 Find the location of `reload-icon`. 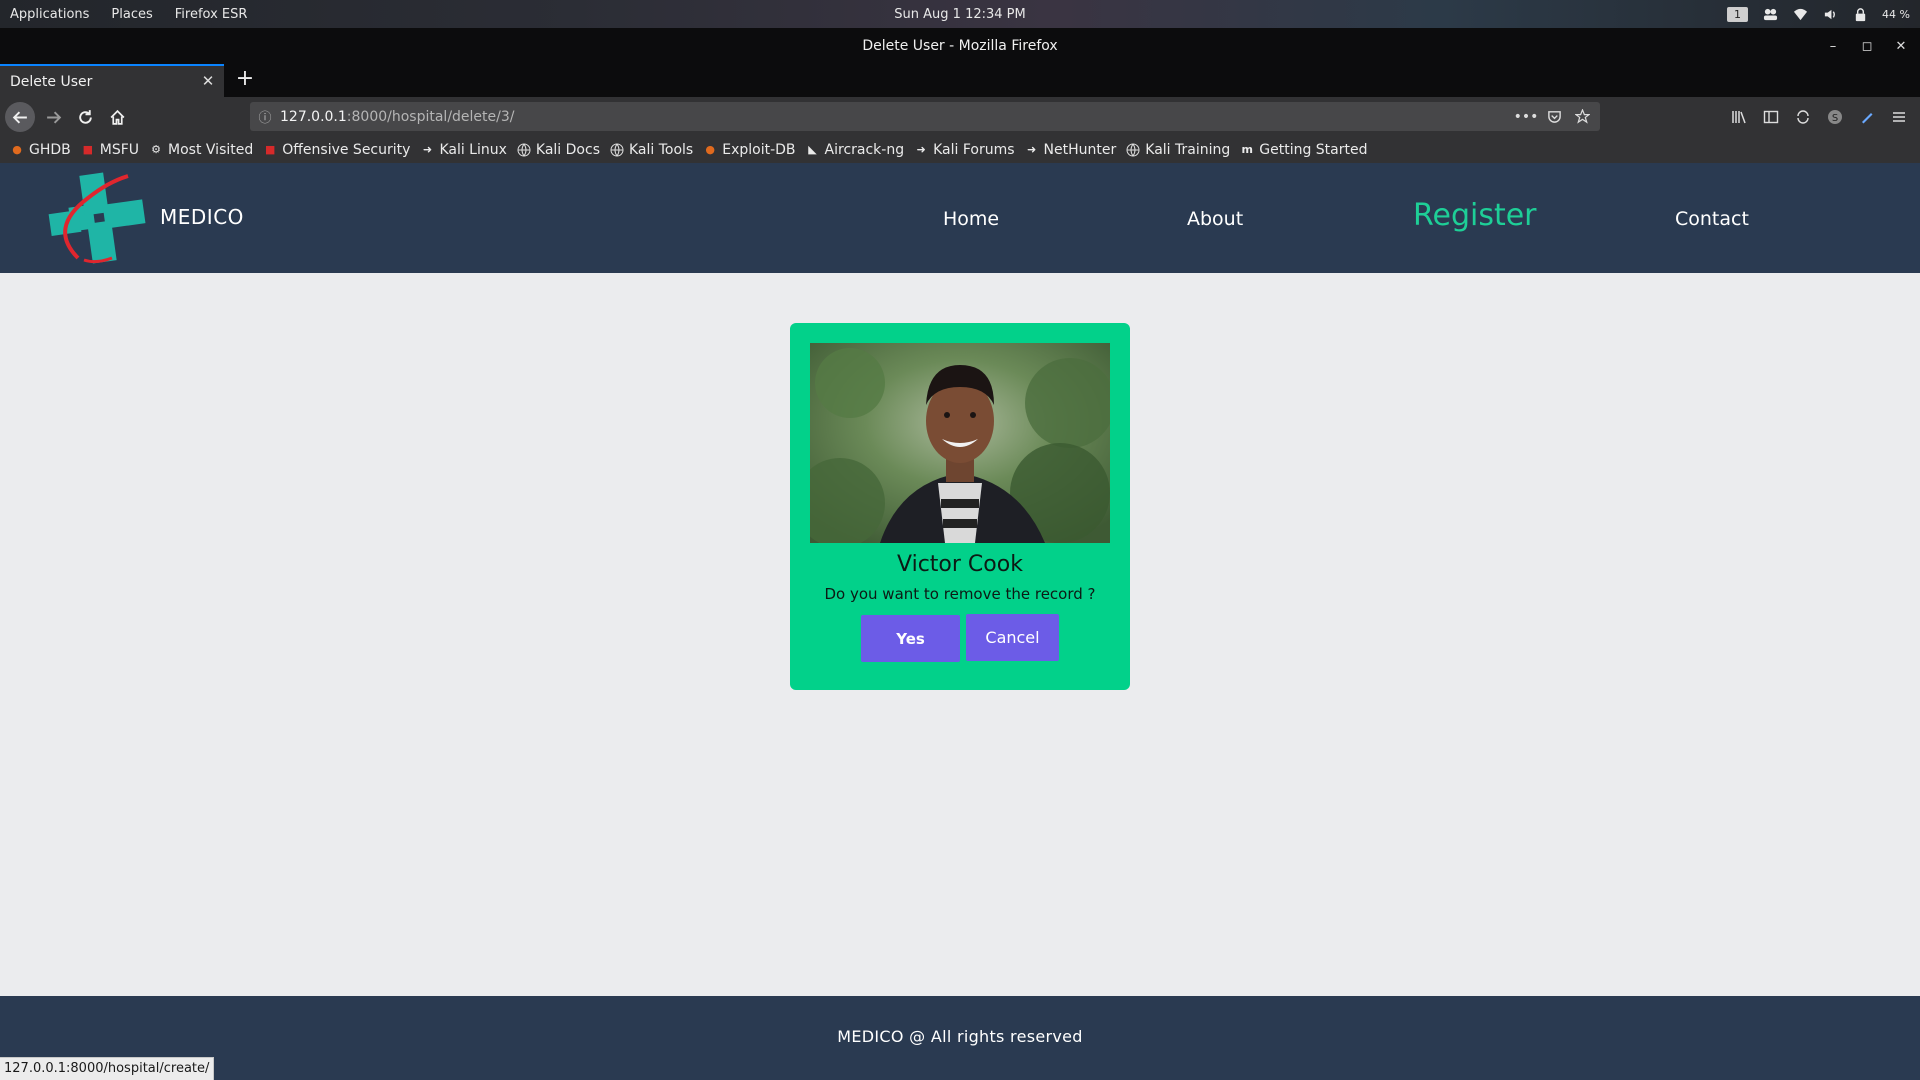

reload-icon is located at coordinates (85, 117).